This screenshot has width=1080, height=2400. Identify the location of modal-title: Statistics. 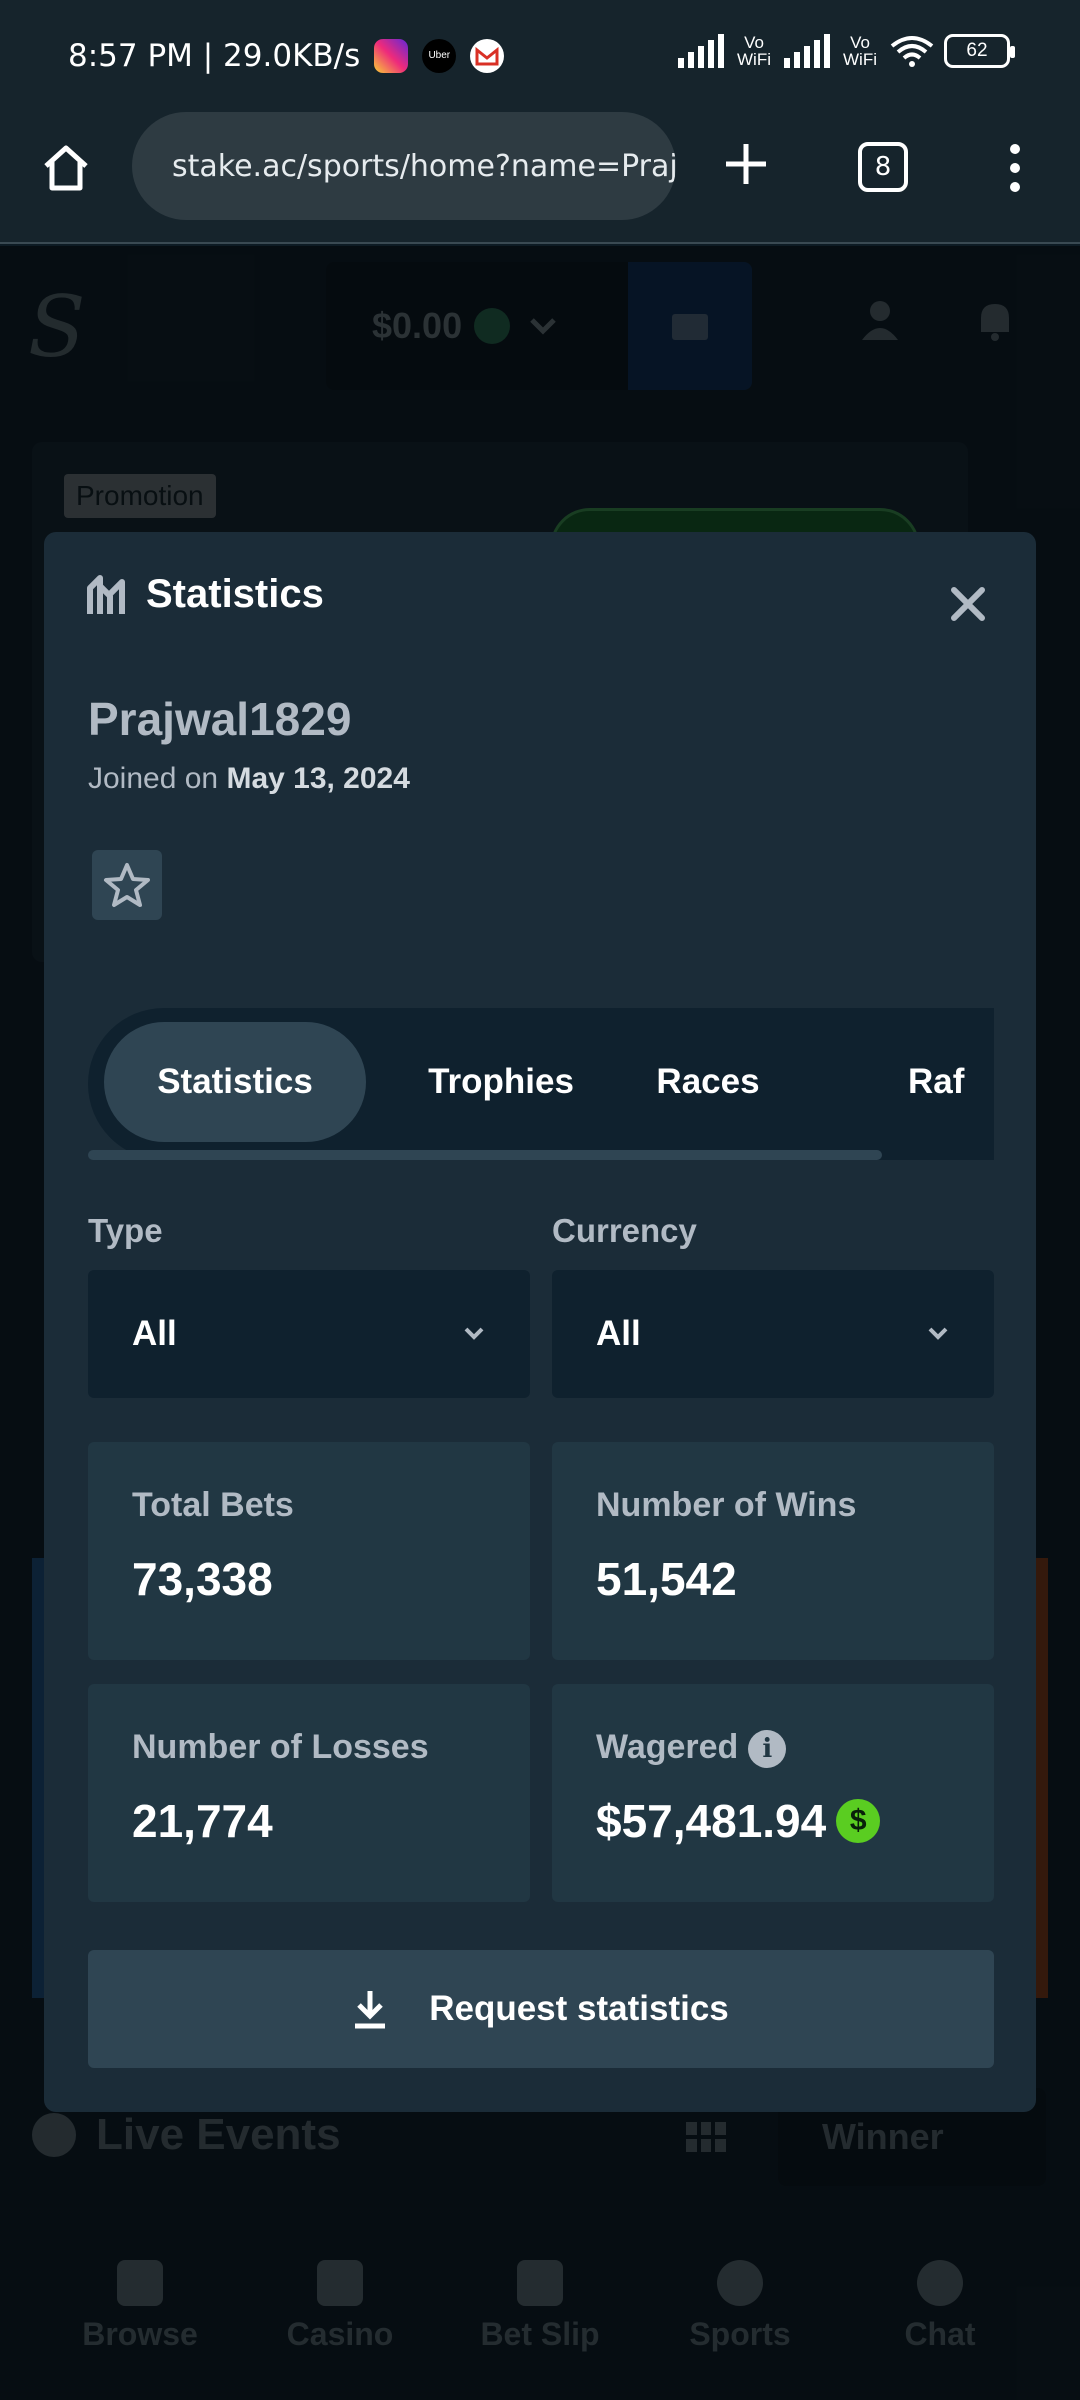
(235, 594).